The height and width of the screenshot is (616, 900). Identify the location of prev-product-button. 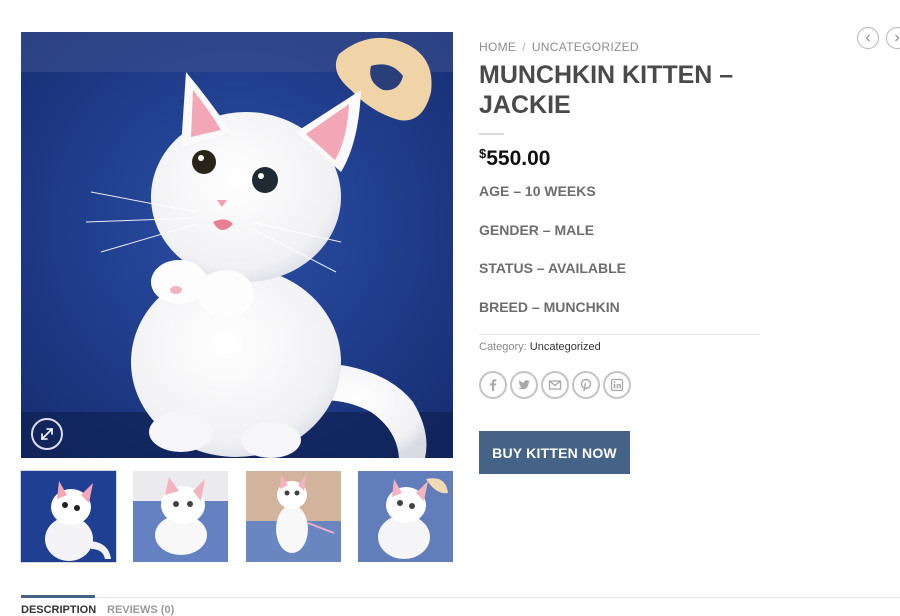
(868, 38).